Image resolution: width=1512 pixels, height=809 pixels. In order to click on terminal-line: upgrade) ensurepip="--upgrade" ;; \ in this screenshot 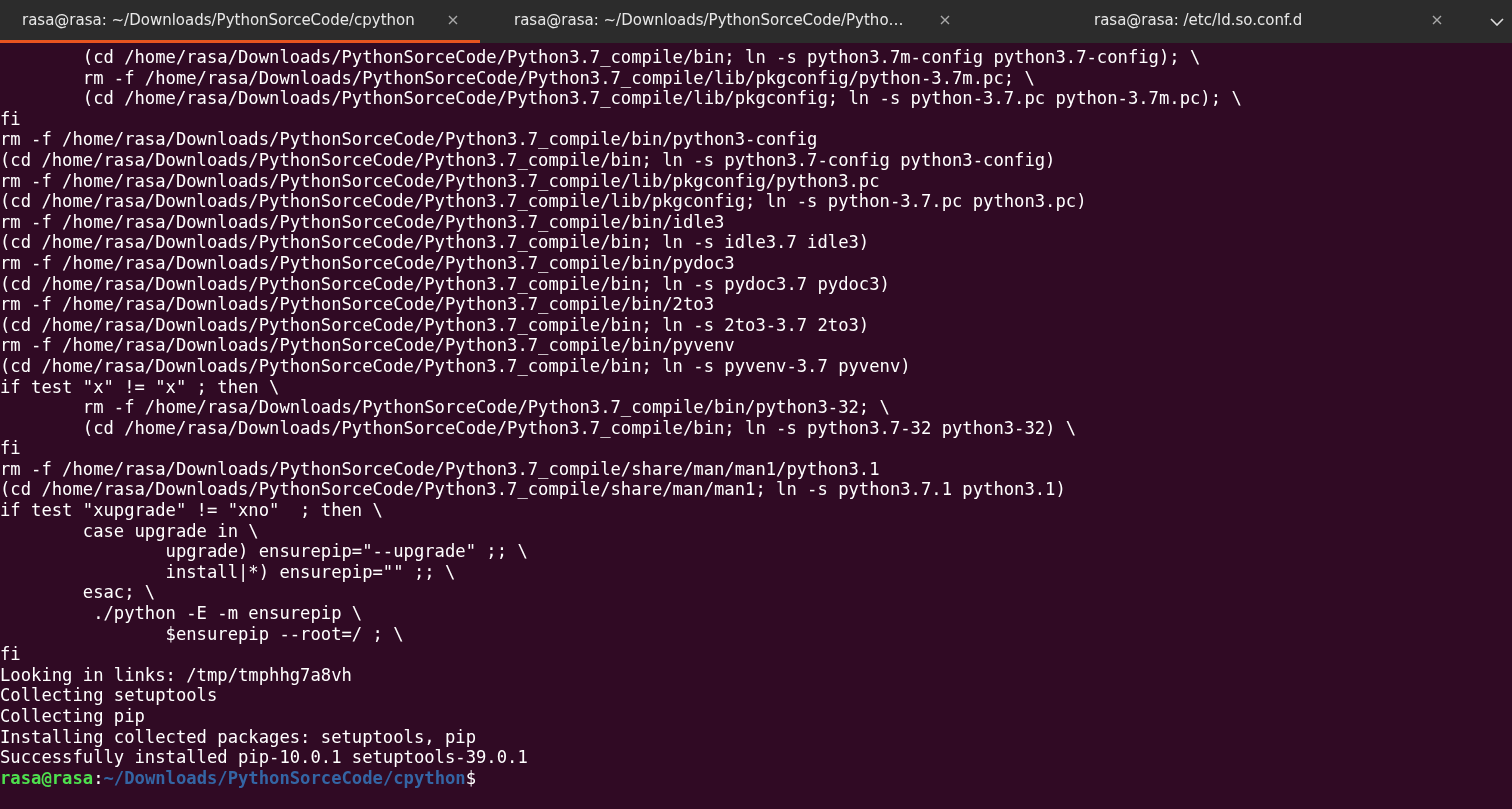, I will do `click(346, 551)`.